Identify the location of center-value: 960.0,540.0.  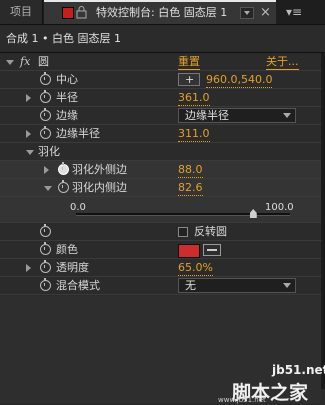
(239, 80).